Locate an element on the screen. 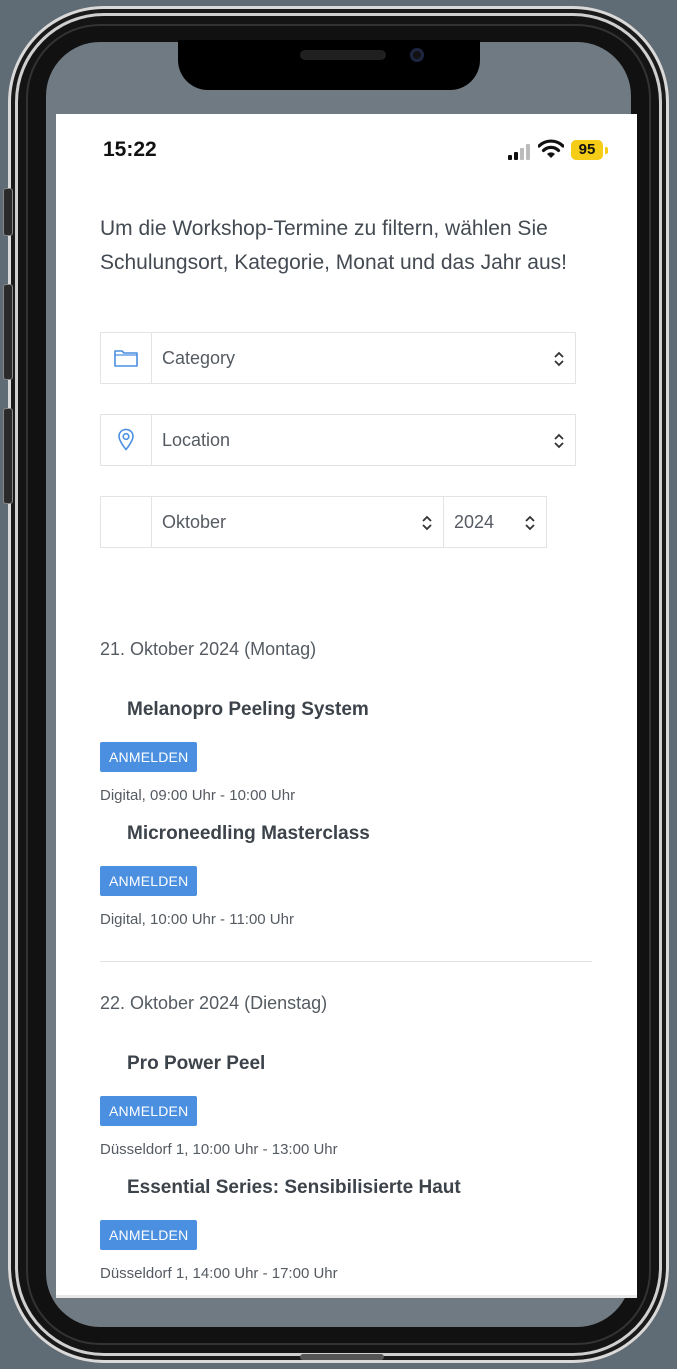 This screenshot has height=1369, width=677. volume-up-button is located at coordinates (8, 332).